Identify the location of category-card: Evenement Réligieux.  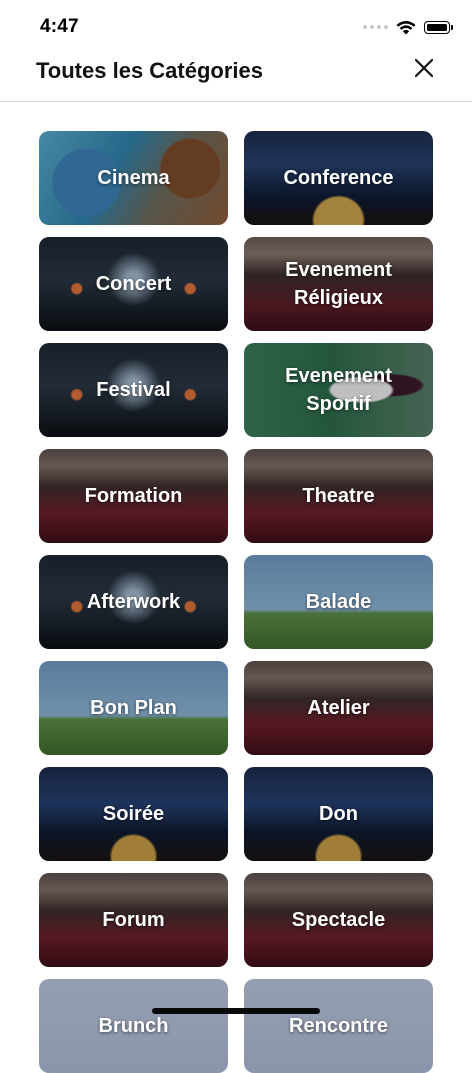
(338, 284).